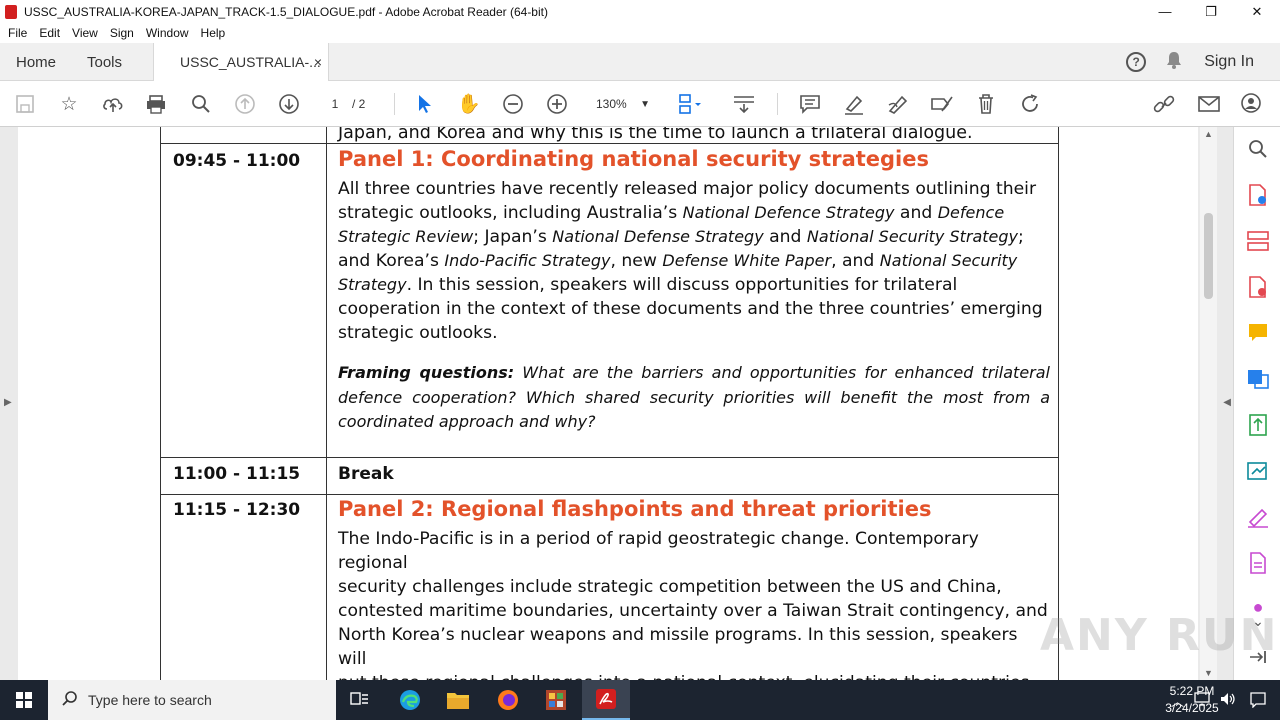  Describe the element at coordinates (557, 104) in the screenshot. I see `zoom-in-icon` at that location.